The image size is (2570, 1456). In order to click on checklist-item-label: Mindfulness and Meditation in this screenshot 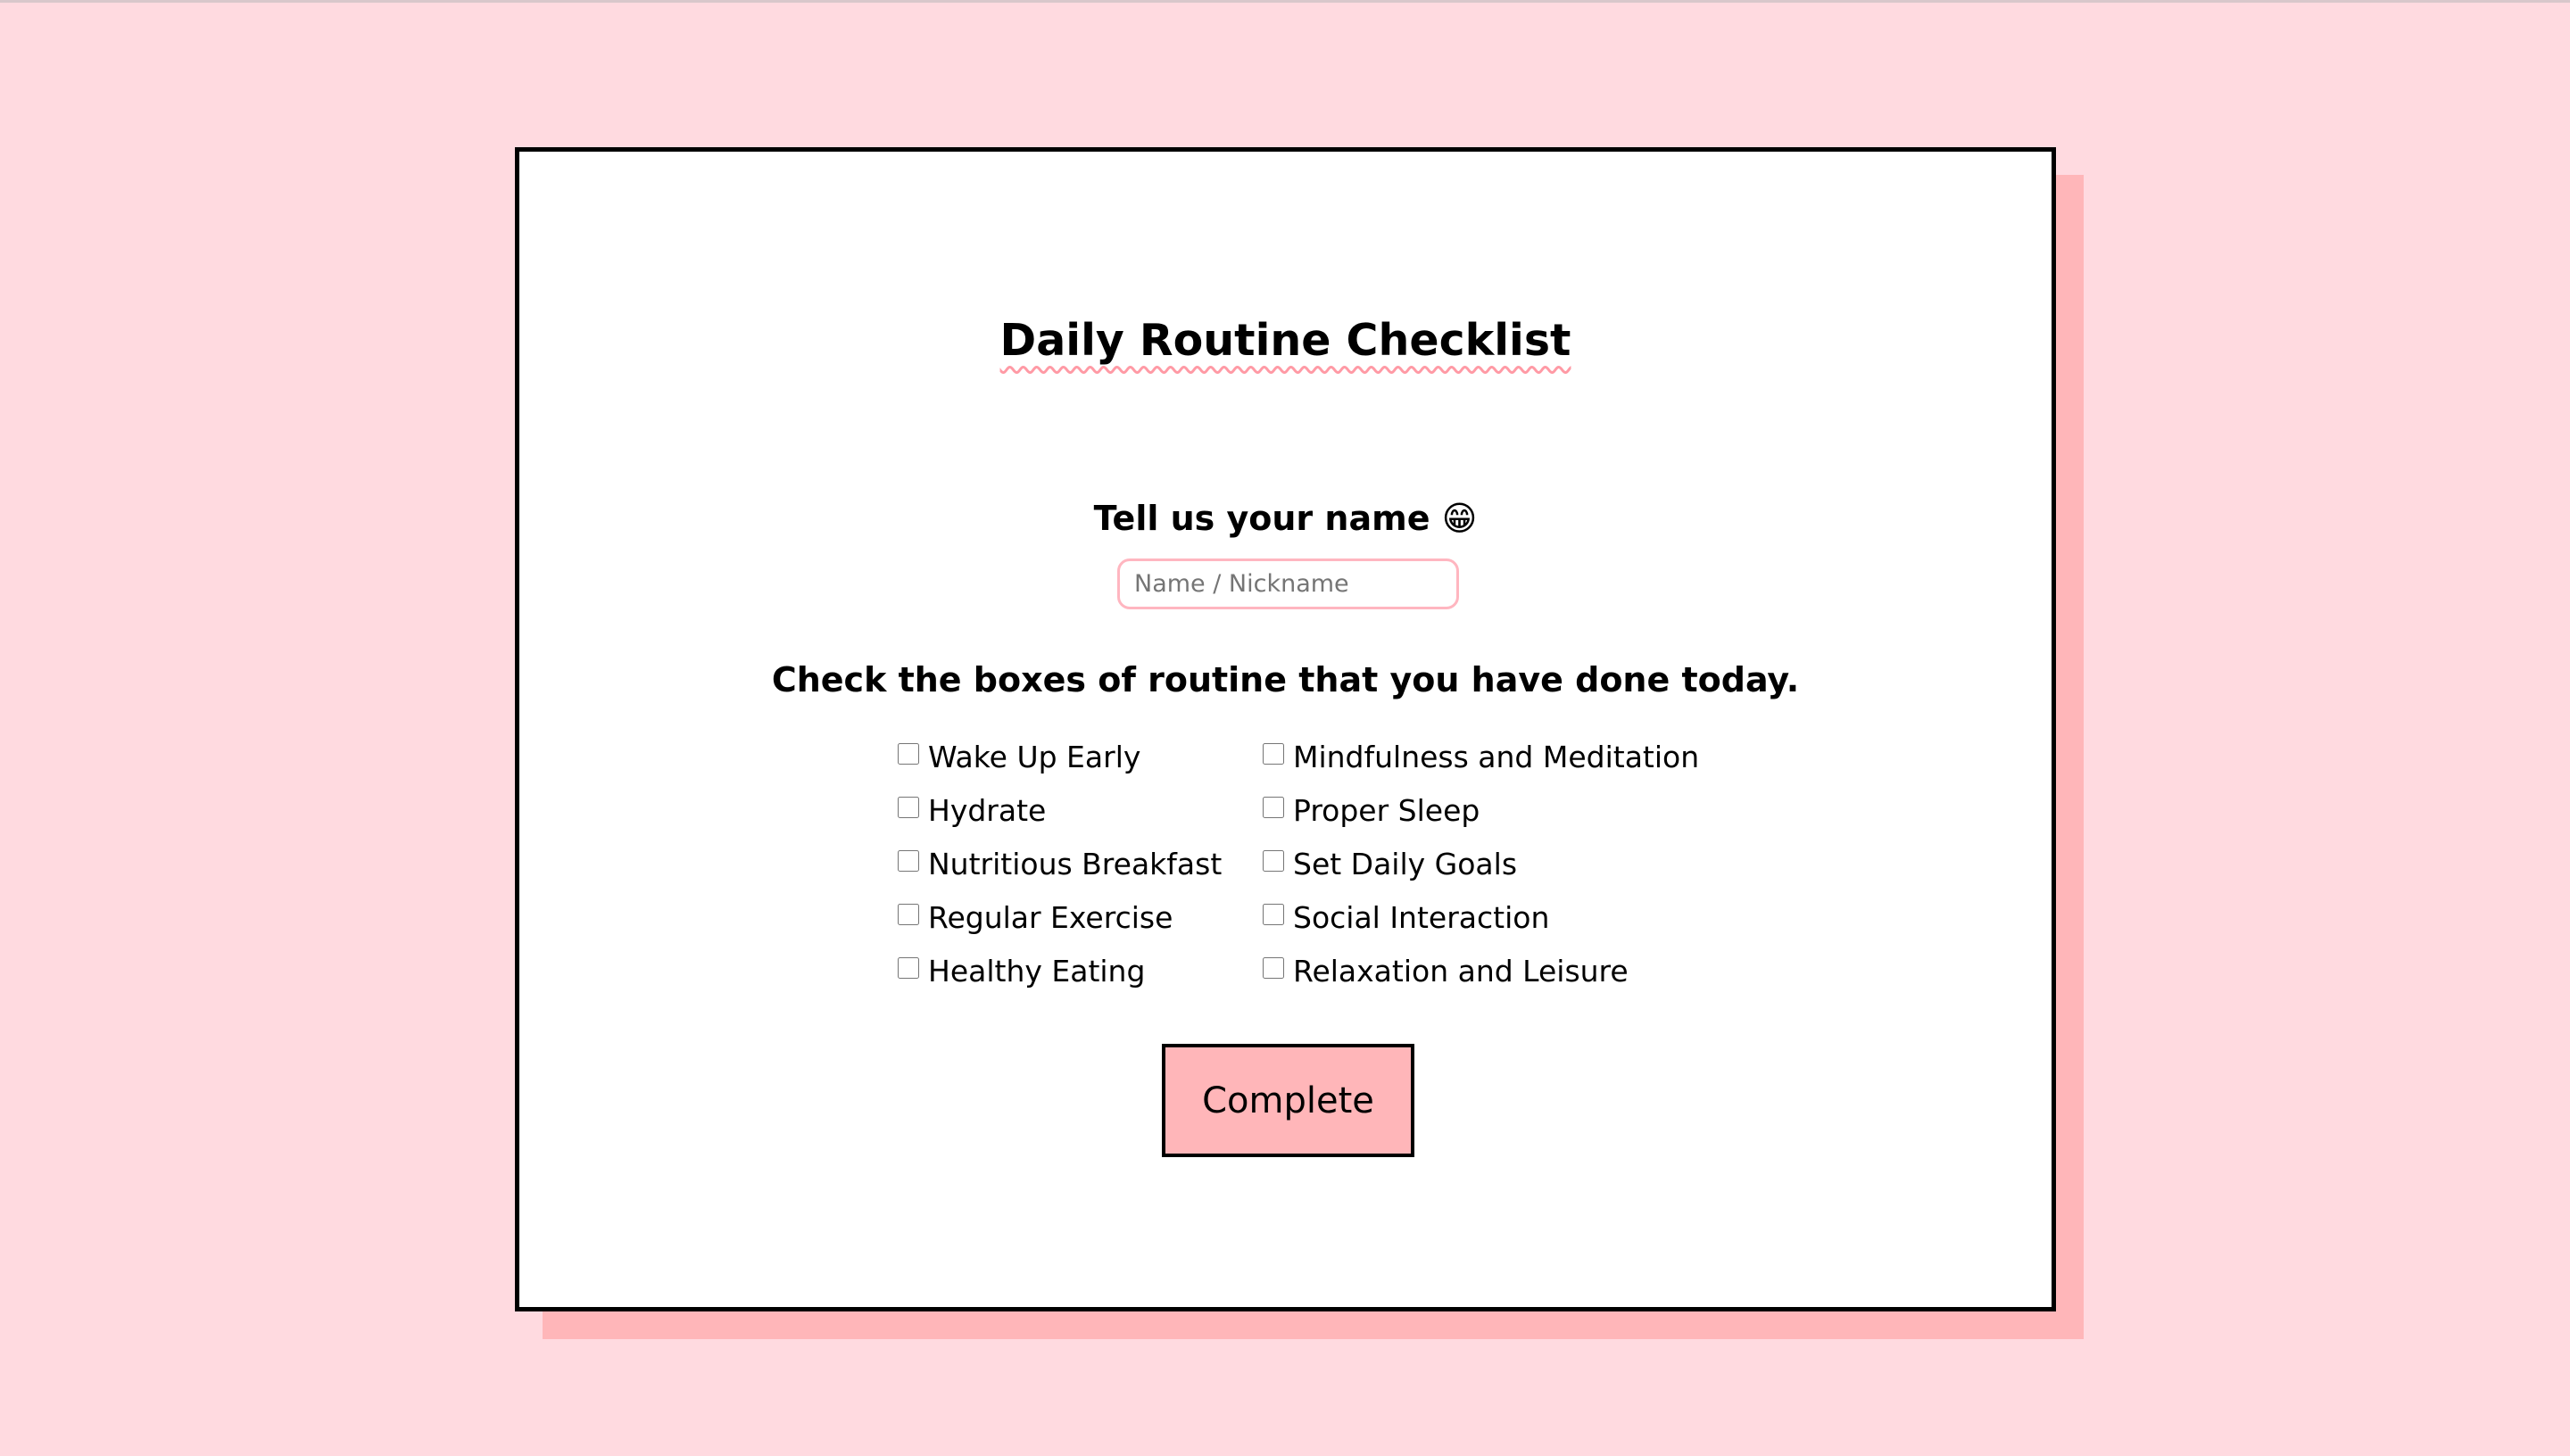, I will do `click(1496, 756)`.